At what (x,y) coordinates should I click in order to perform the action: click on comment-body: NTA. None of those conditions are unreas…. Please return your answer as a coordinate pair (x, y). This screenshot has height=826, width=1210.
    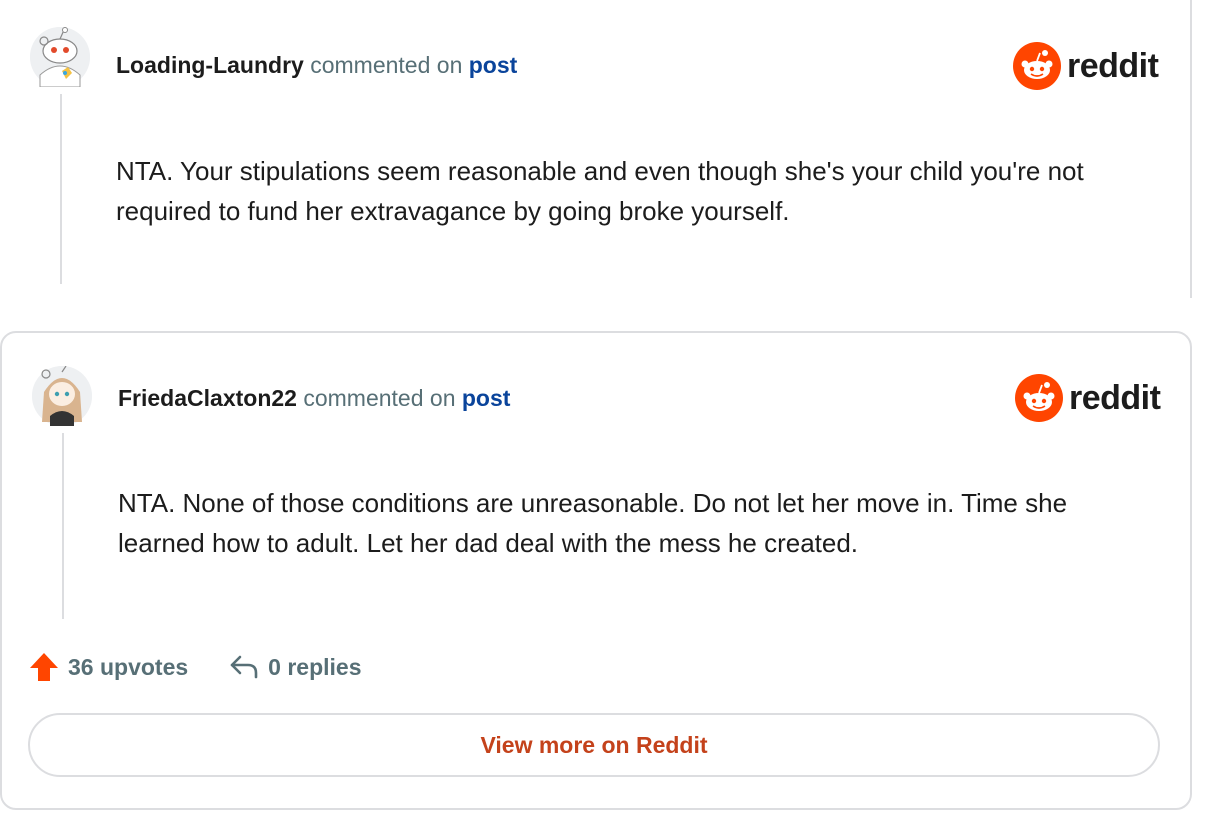
    Looking at the image, I should click on (593, 523).